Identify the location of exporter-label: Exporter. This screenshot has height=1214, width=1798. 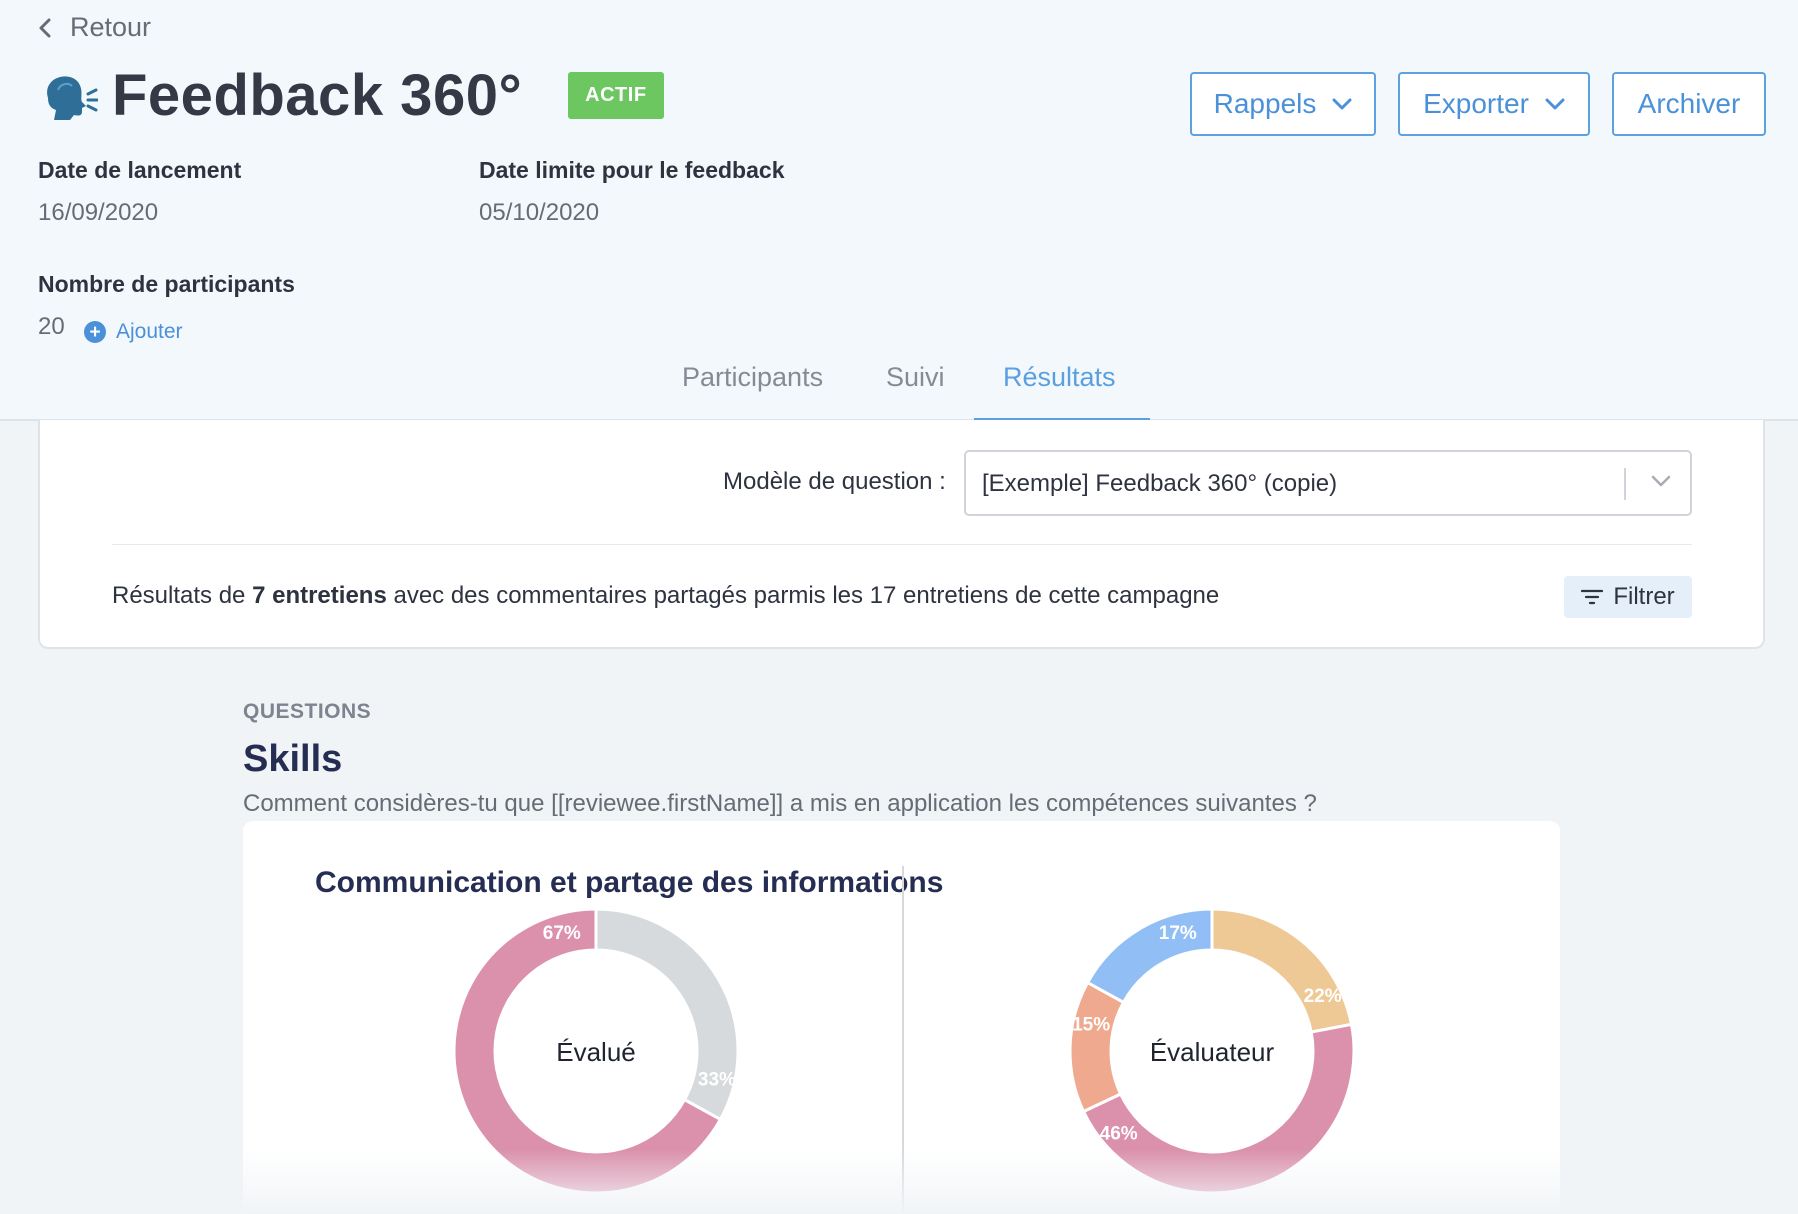
(1476, 103).